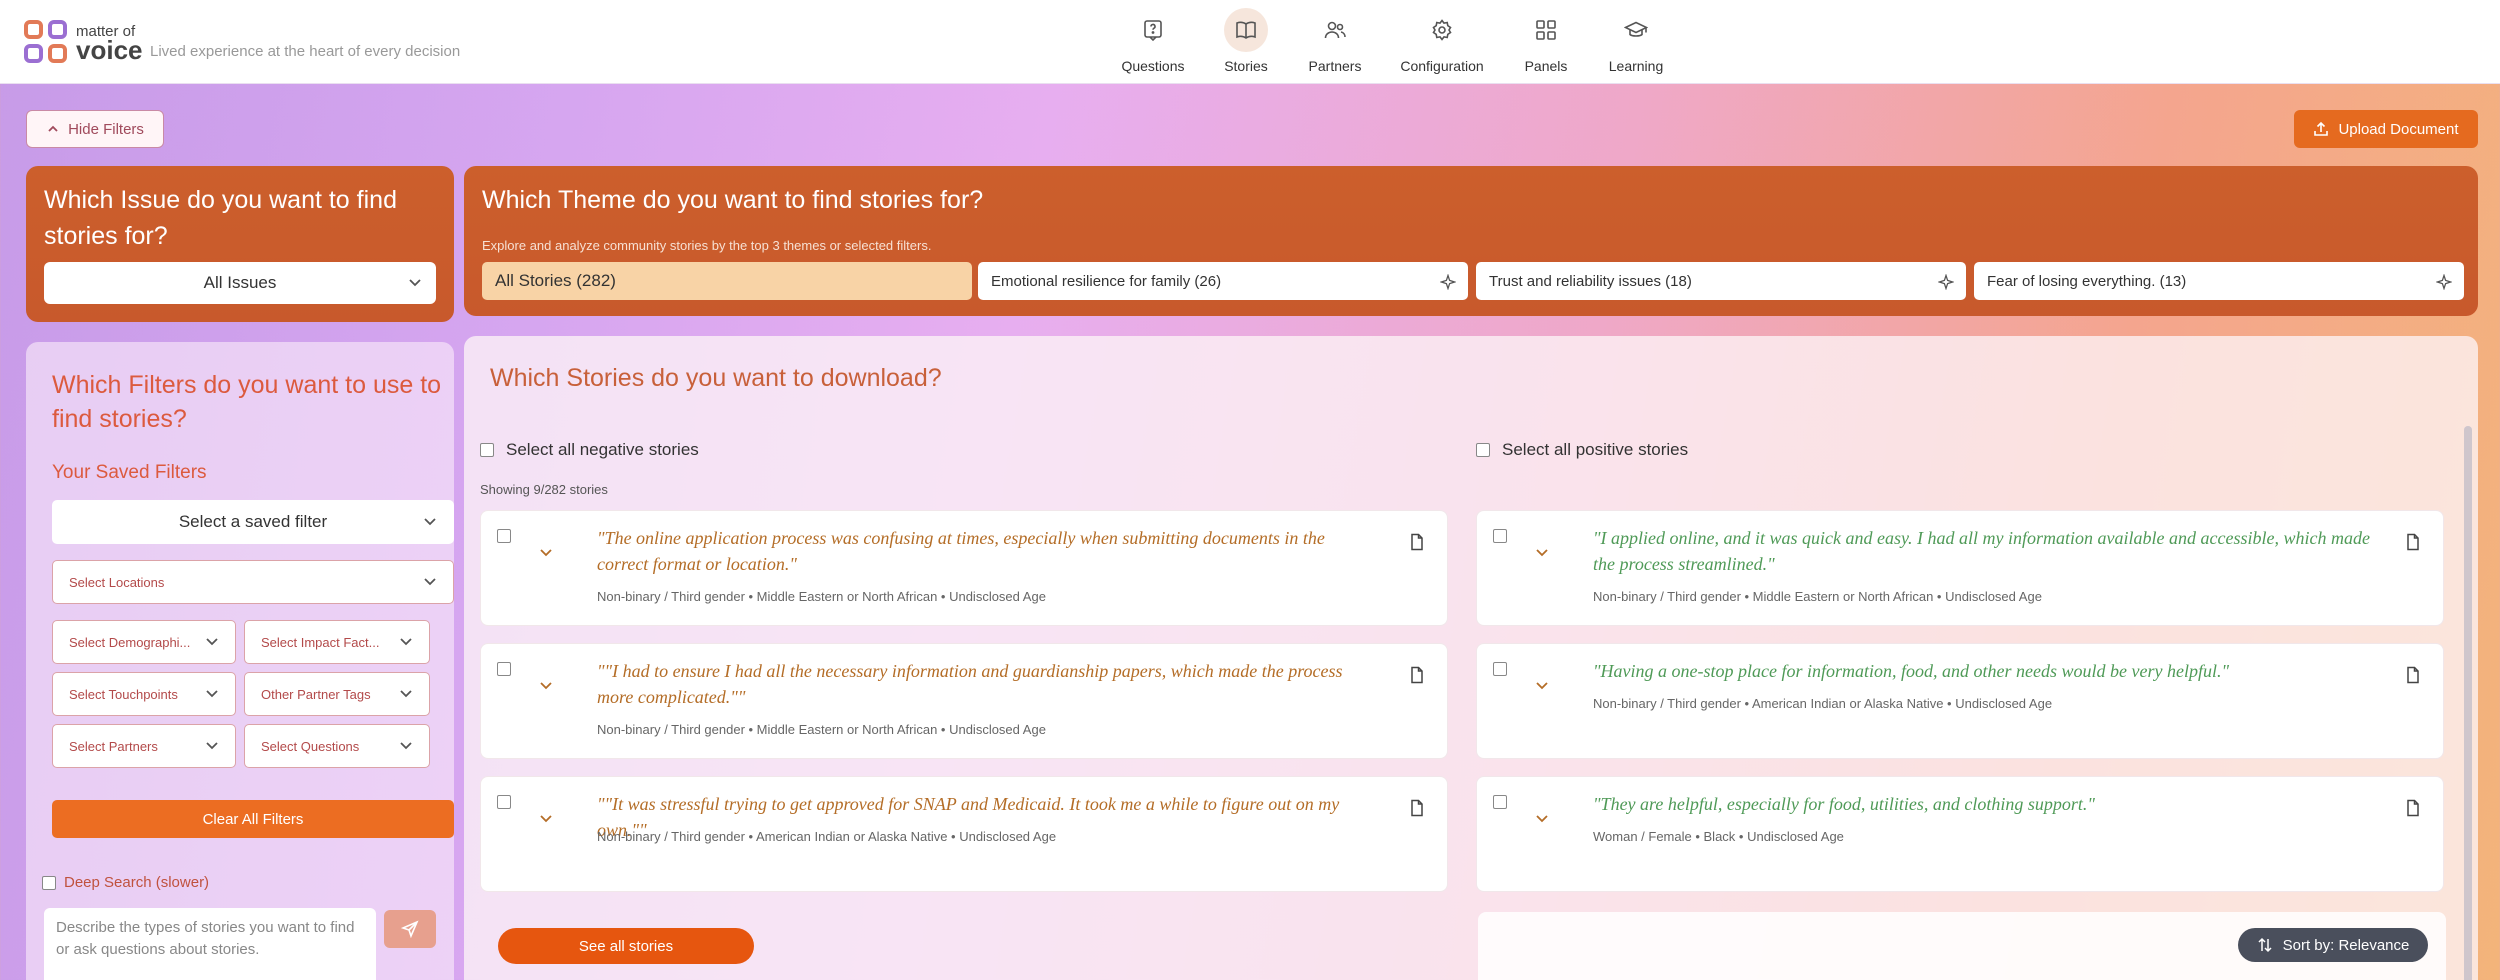  What do you see at coordinates (47, 42) in the screenshot?
I see `matter-of-voice-logo` at bounding box center [47, 42].